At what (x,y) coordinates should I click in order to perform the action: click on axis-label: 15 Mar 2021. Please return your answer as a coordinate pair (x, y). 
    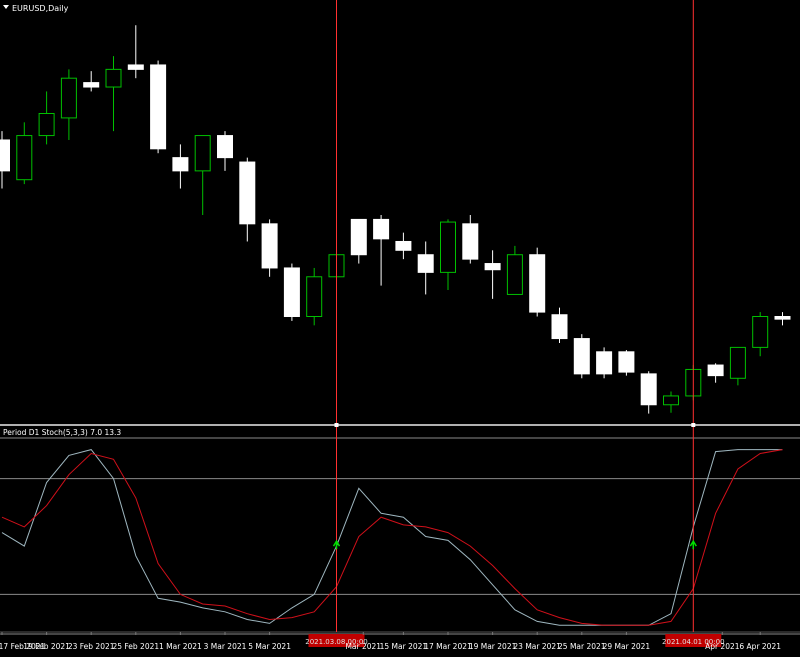
    Looking at the image, I should click on (404, 646).